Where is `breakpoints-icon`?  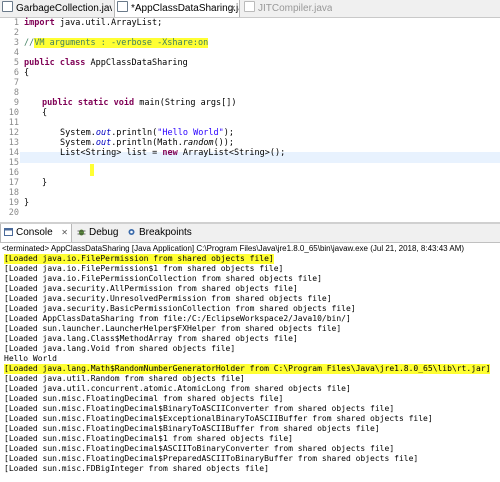 breakpoints-icon is located at coordinates (131, 232).